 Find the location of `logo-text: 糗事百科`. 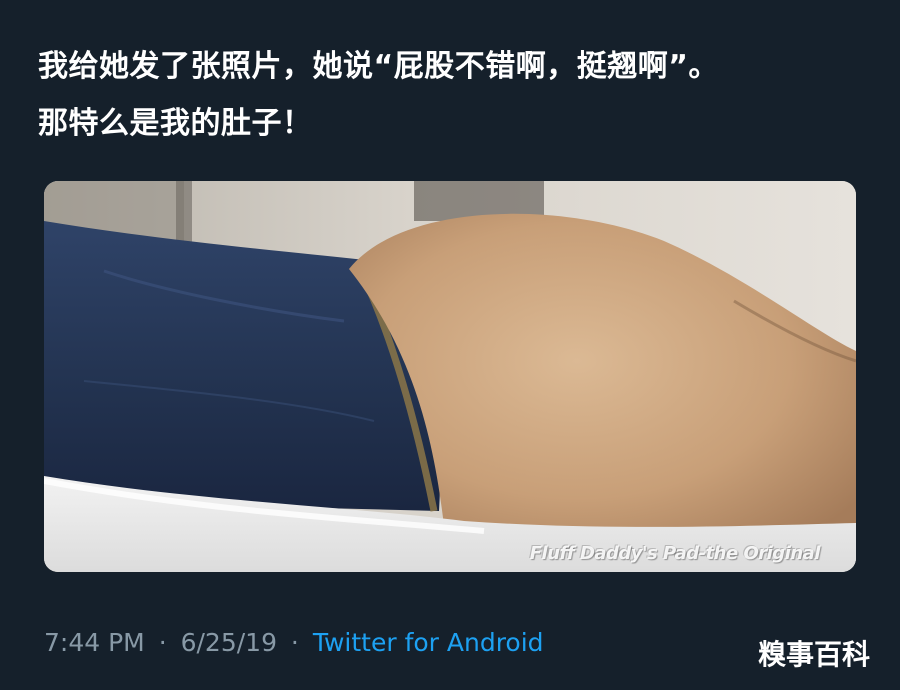

logo-text: 糗事百科 is located at coordinates (814, 654).